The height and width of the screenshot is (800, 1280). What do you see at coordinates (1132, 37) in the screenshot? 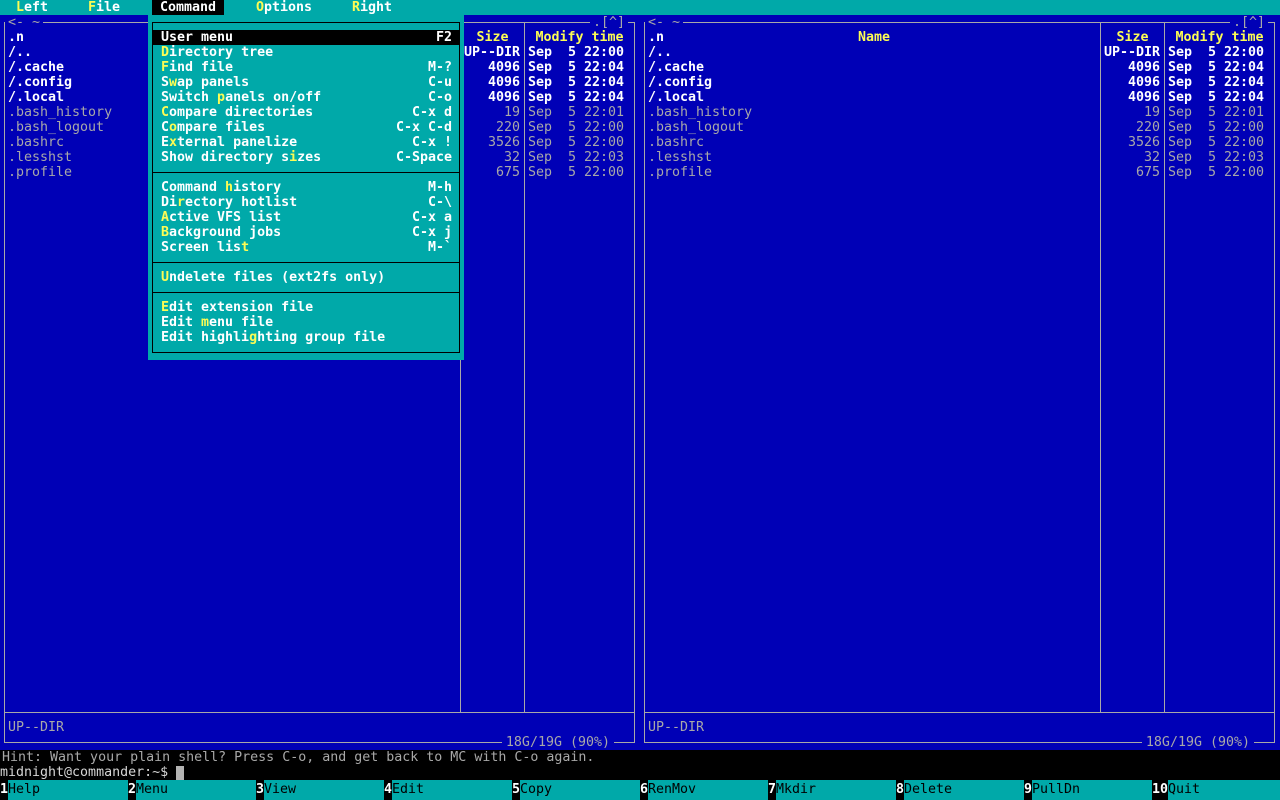
I see `right-panel-column-size: Size` at bounding box center [1132, 37].